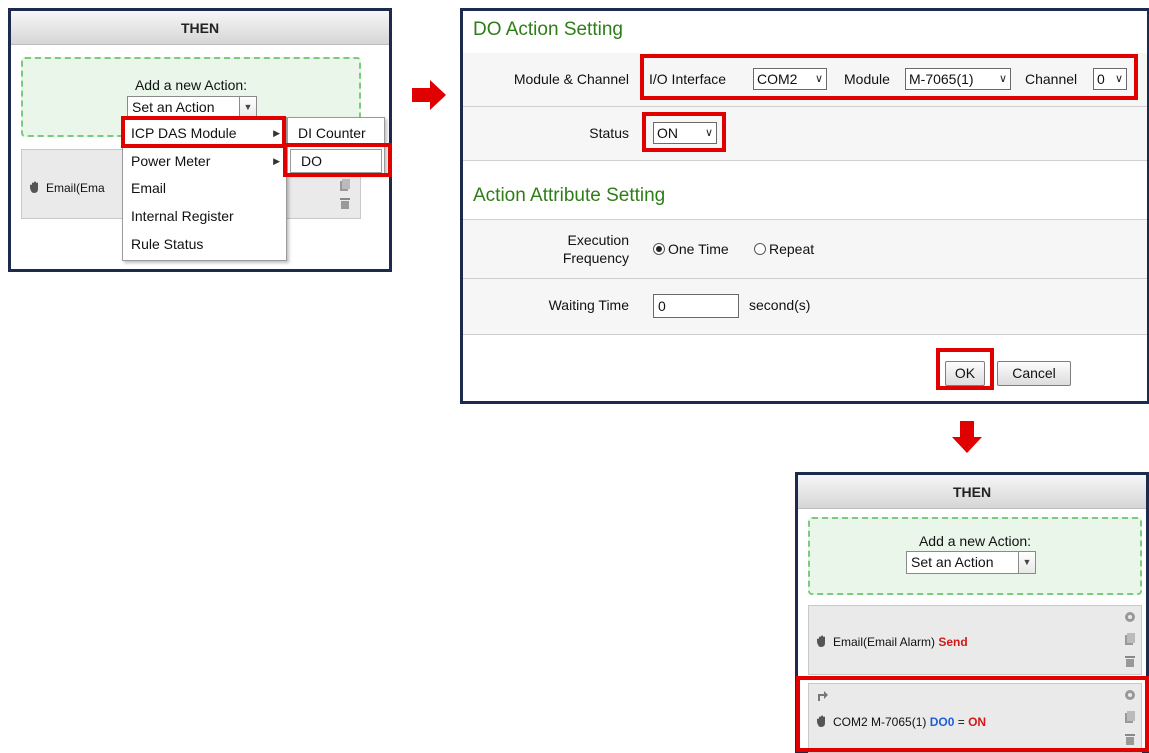 This screenshot has height=753, width=1149. Describe the element at coordinates (571, 79) in the screenshot. I see `module-channel-label: Module & Channel` at that location.